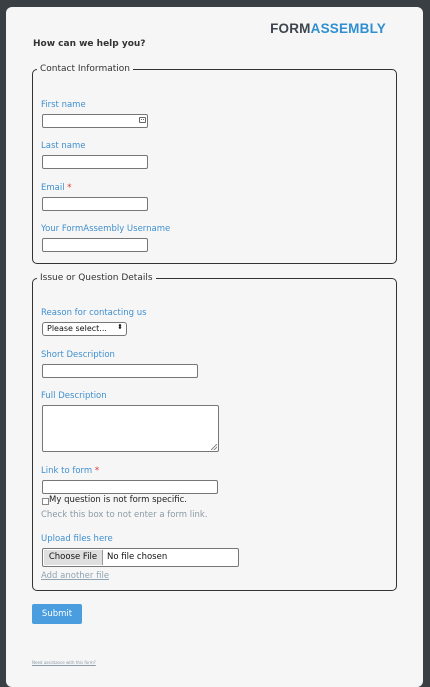 The image size is (430, 687). What do you see at coordinates (130, 487) in the screenshot?
I see `link-to-form-input` at bounding box center [130, 487].